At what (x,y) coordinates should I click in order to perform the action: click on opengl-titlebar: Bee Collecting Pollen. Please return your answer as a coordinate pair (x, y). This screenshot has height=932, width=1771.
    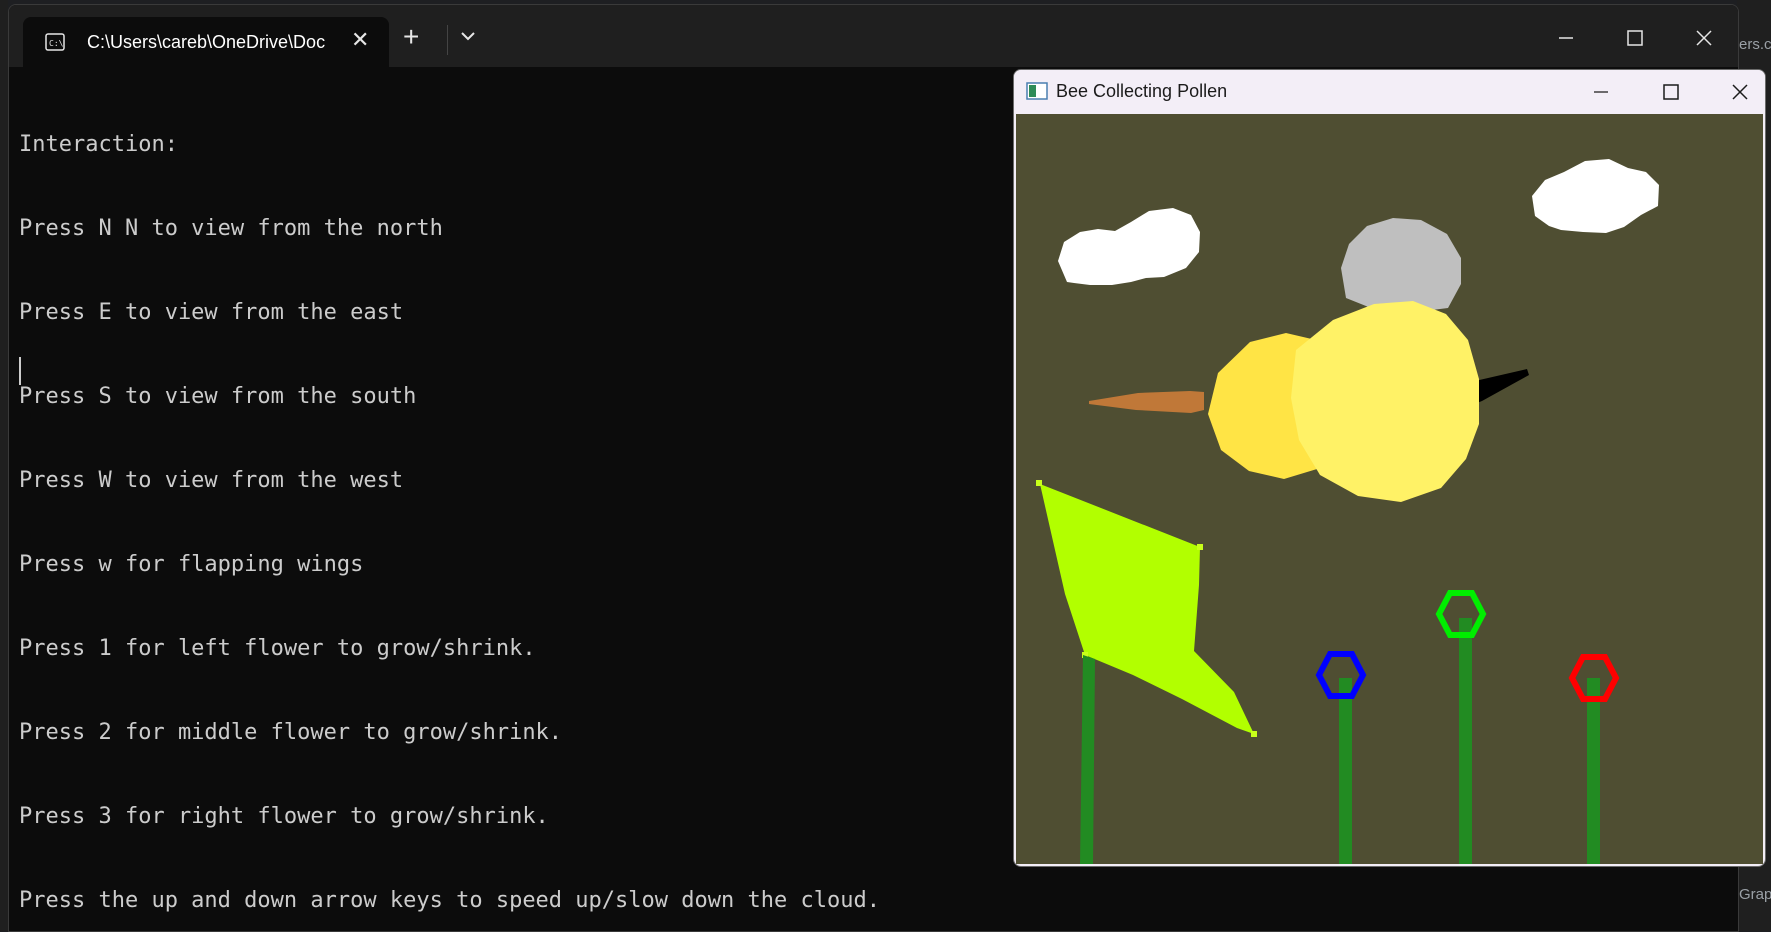
    Looking at the image, I should click on (1389, 92).